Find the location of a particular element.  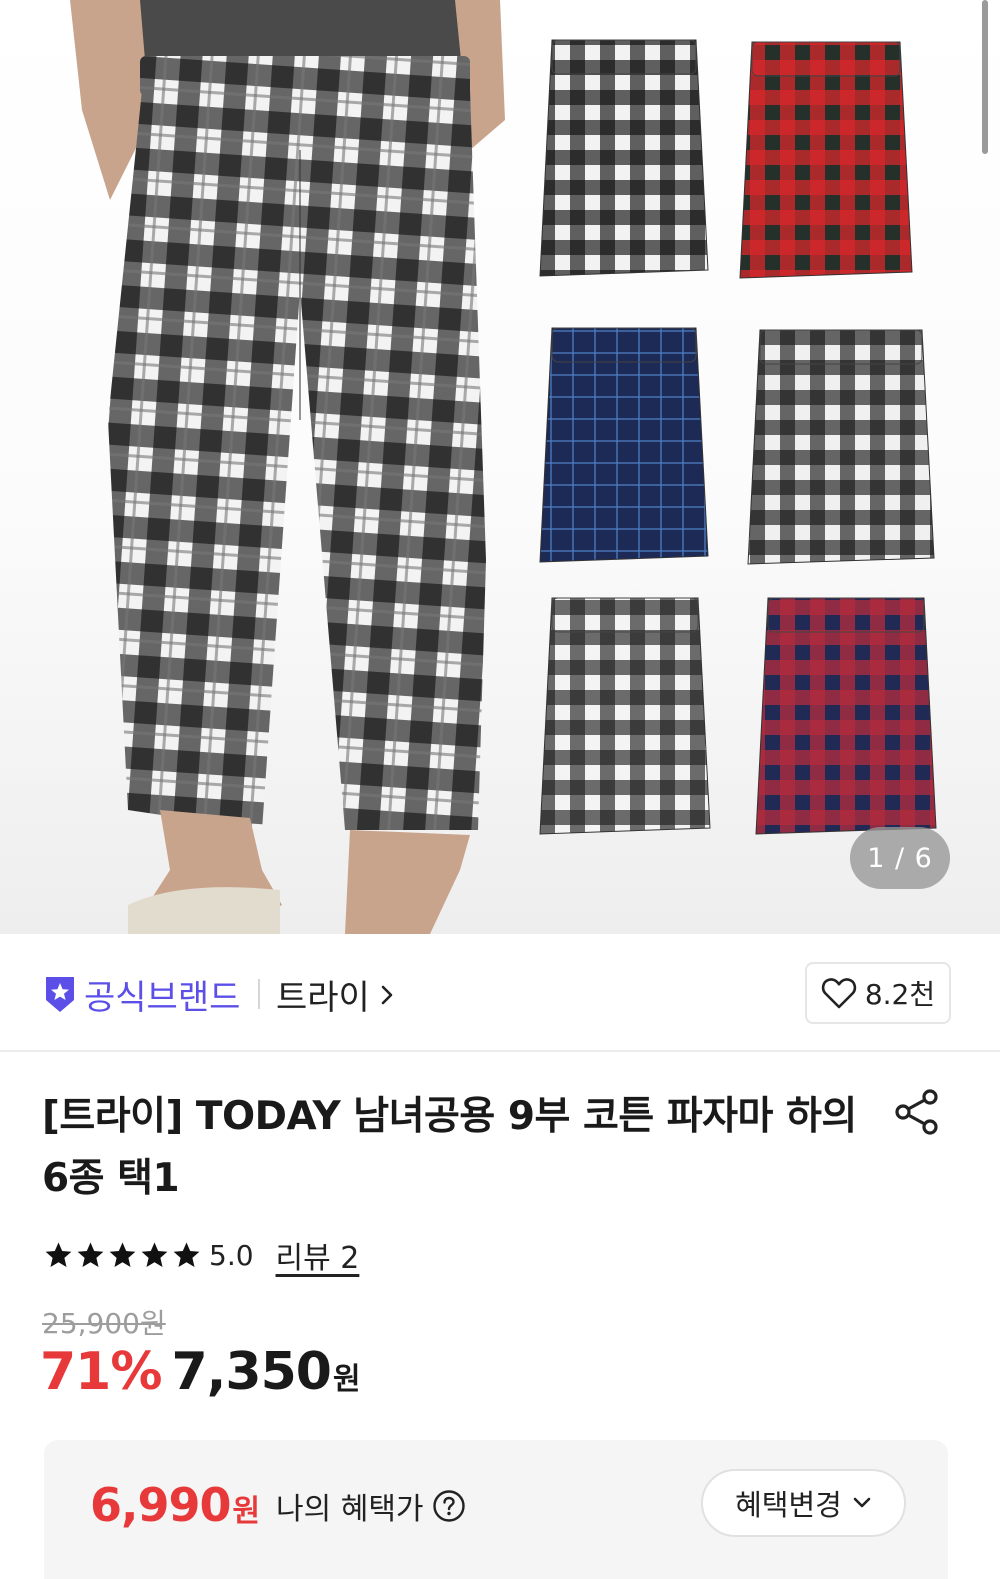

variant-thumbnail-grey-white-check is located at coordinates (625, 716).